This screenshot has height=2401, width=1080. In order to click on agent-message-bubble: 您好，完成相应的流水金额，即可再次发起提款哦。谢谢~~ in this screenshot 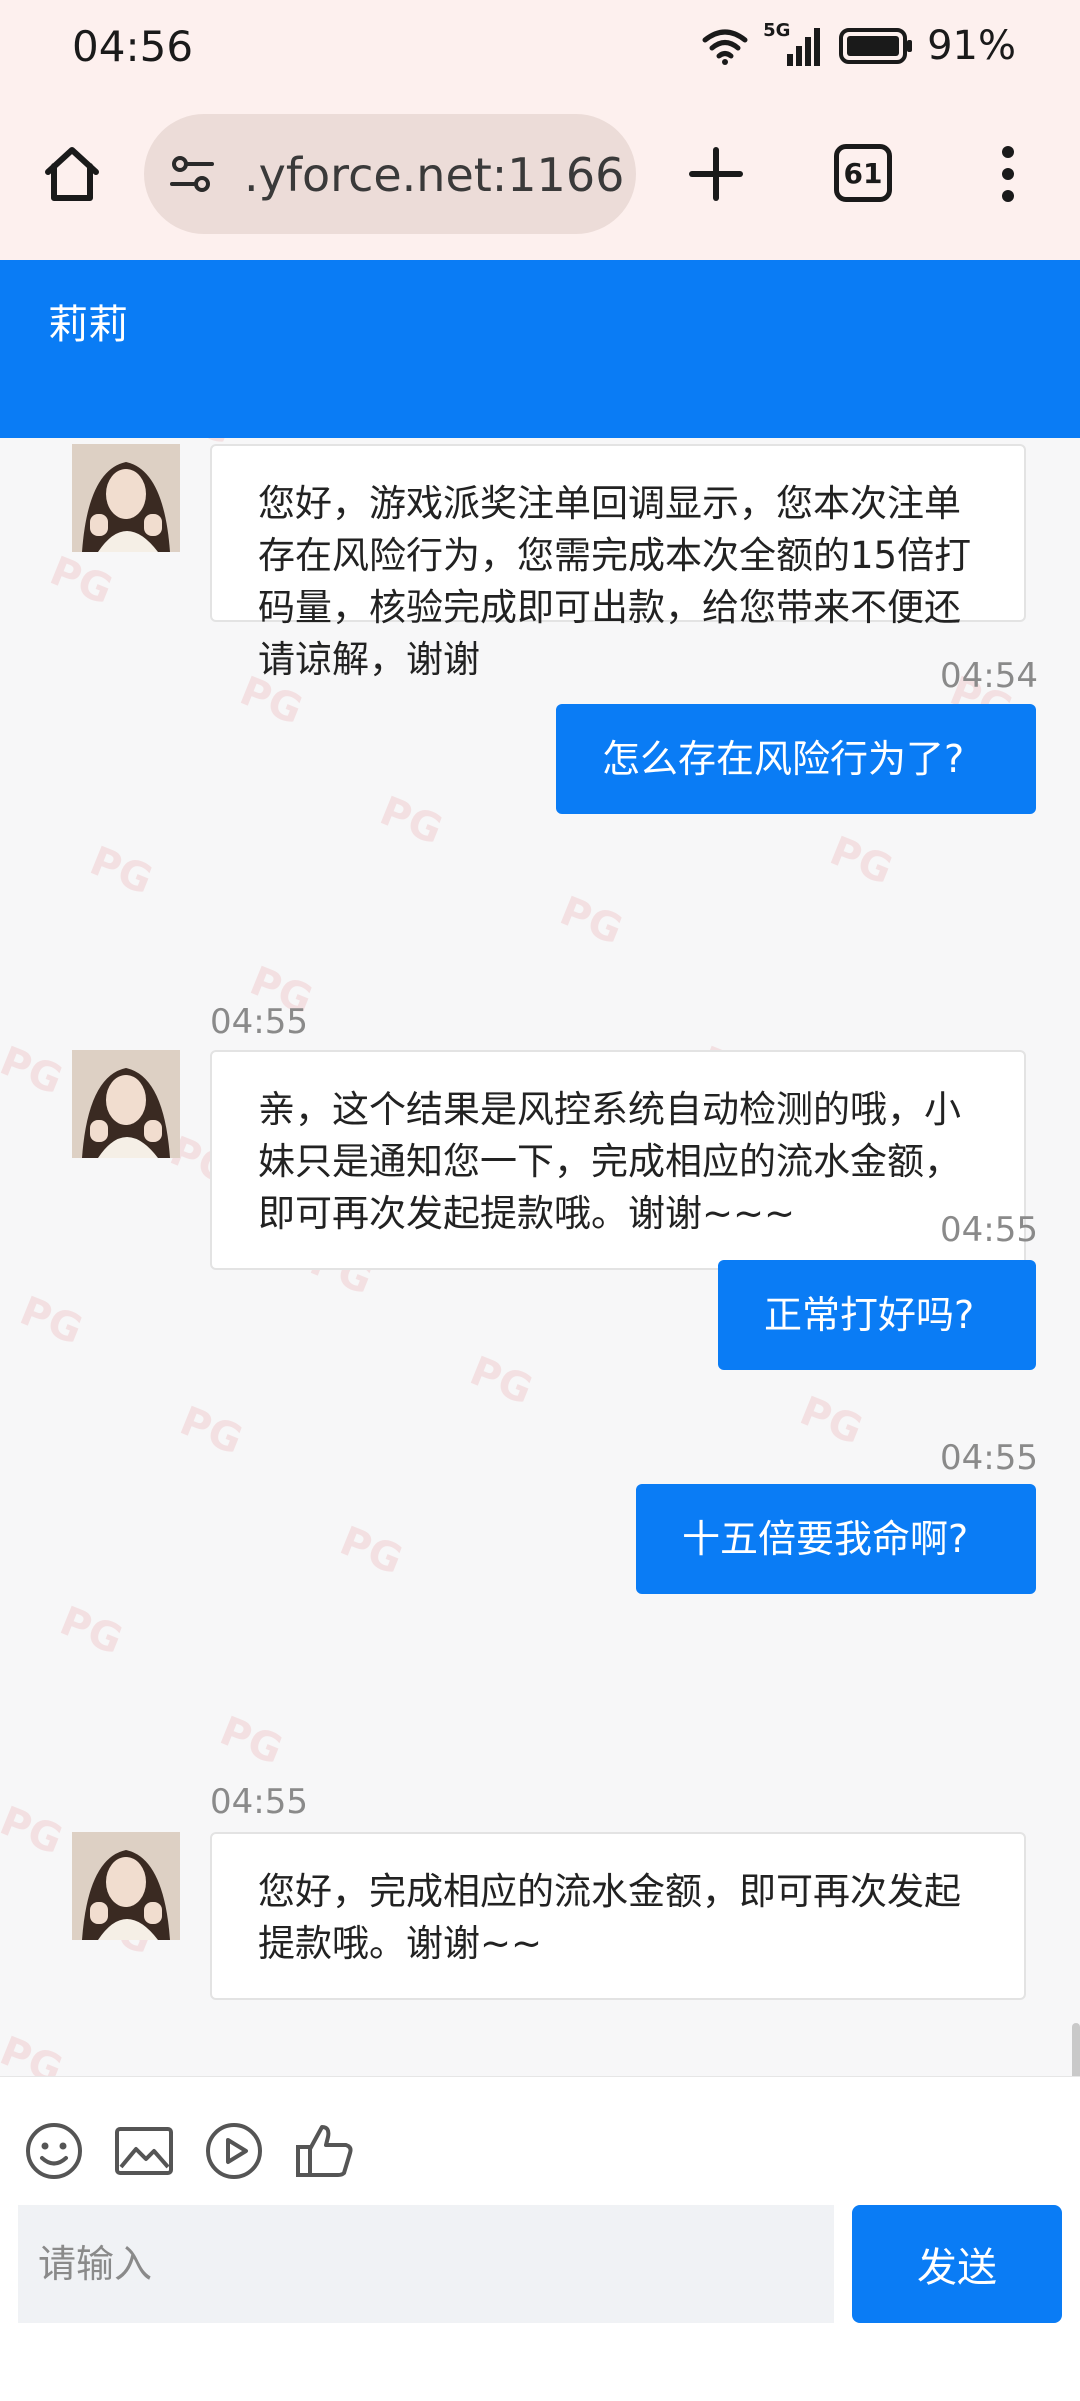, I will do `click(618, 1916)`.